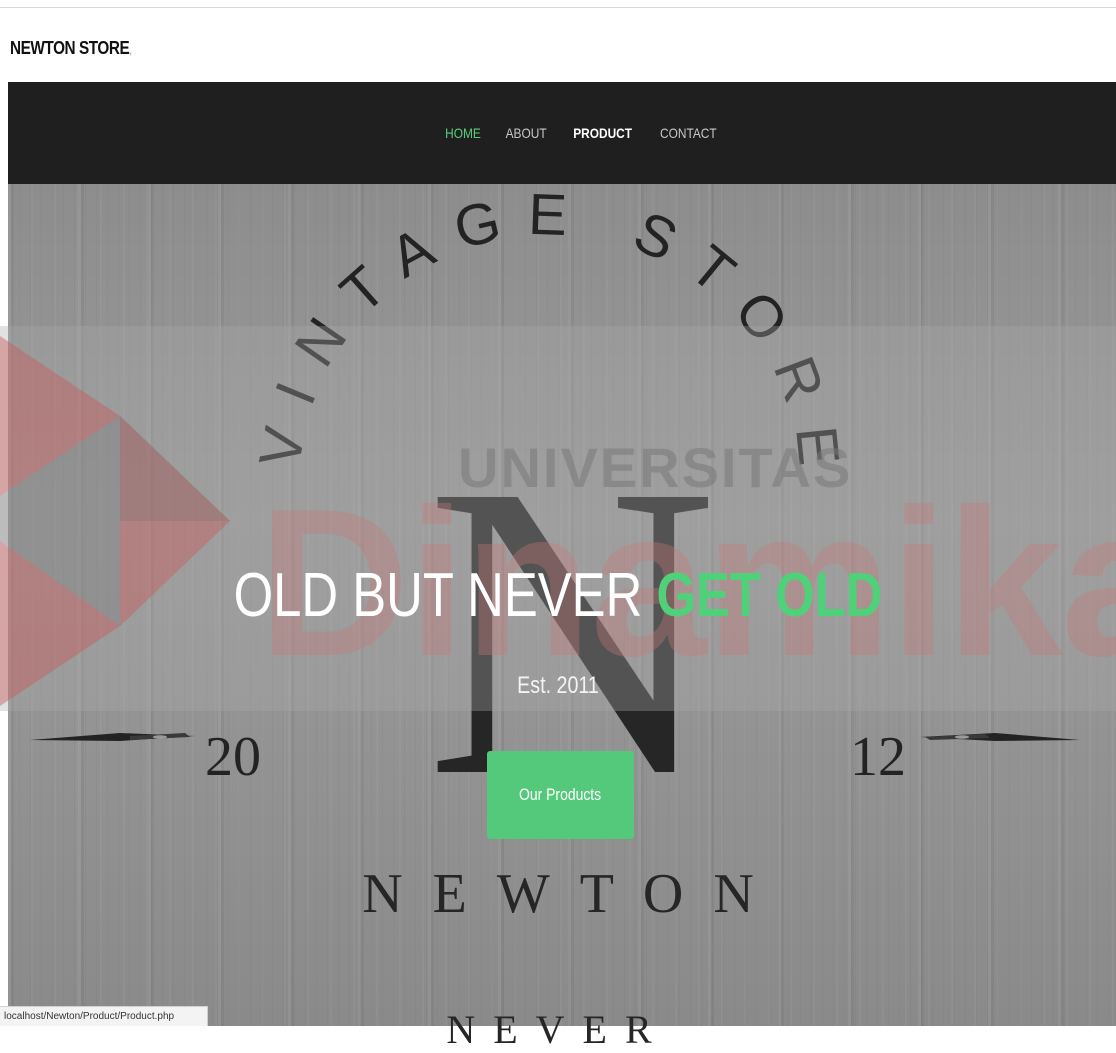 The image size is (1116, 1053). What do you see at coordinates (573, 894) in the screenshot?
I see `logo-brand-word: NEWTON` at bounding box center [573, 894].